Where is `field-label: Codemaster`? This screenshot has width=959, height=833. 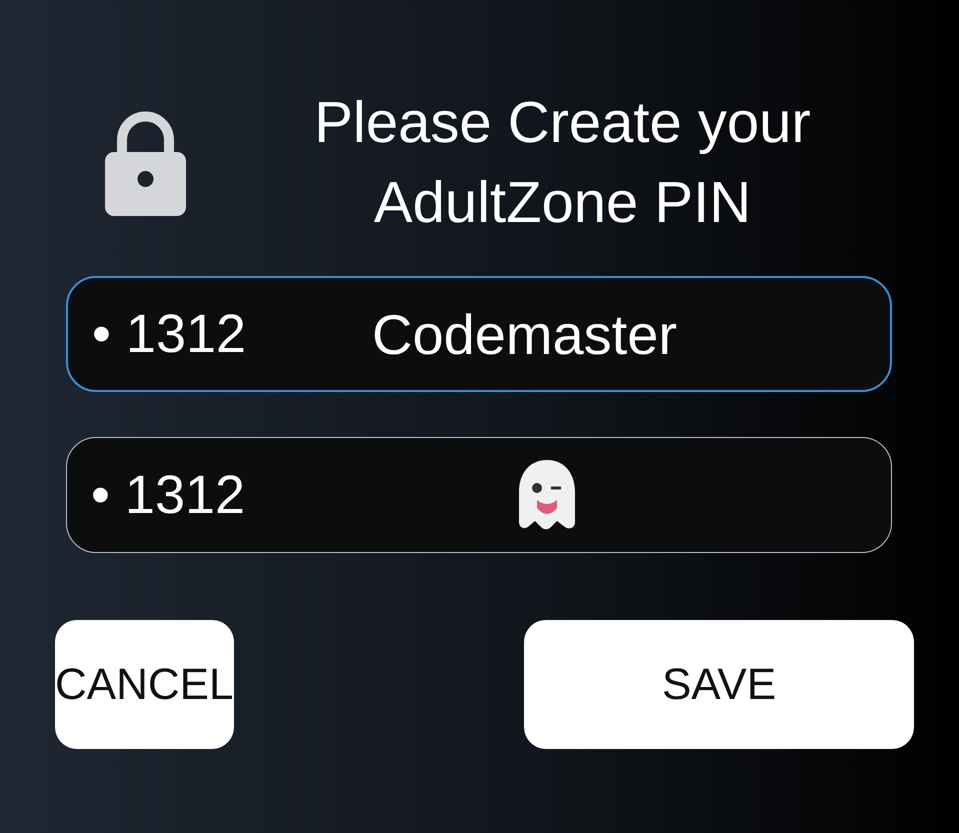 field-label: Codemaster is located at coordinates (525, 334).